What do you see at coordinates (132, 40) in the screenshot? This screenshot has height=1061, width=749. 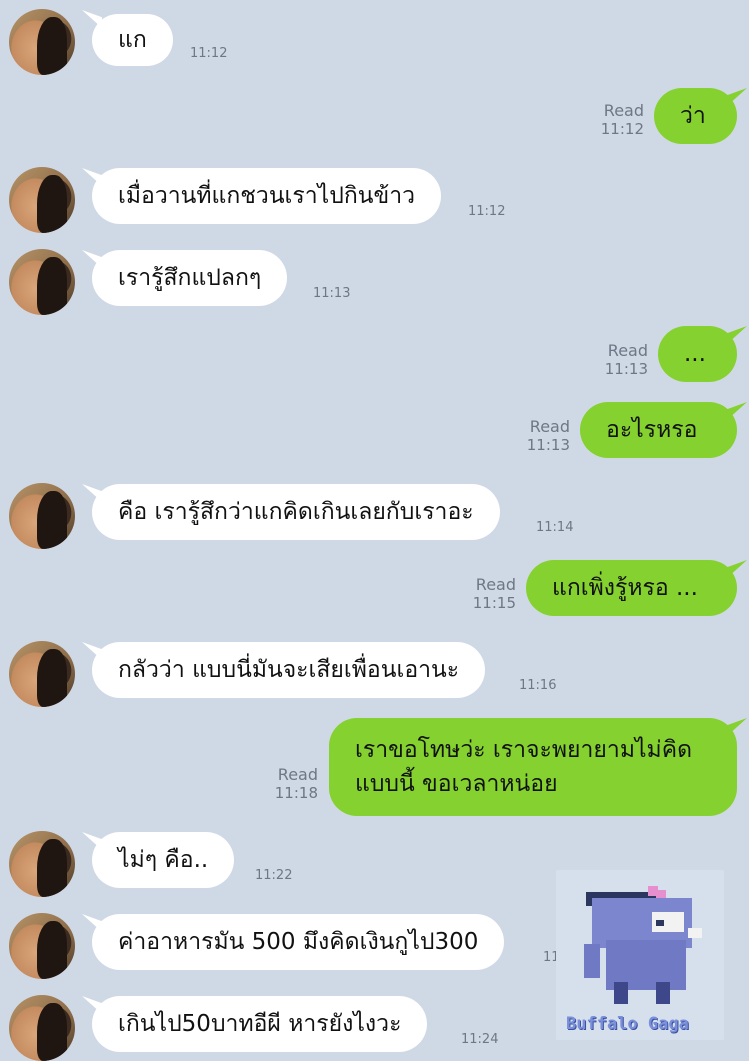 I see `message-bubble-incoming: แก` at bounding box center [132, 40].